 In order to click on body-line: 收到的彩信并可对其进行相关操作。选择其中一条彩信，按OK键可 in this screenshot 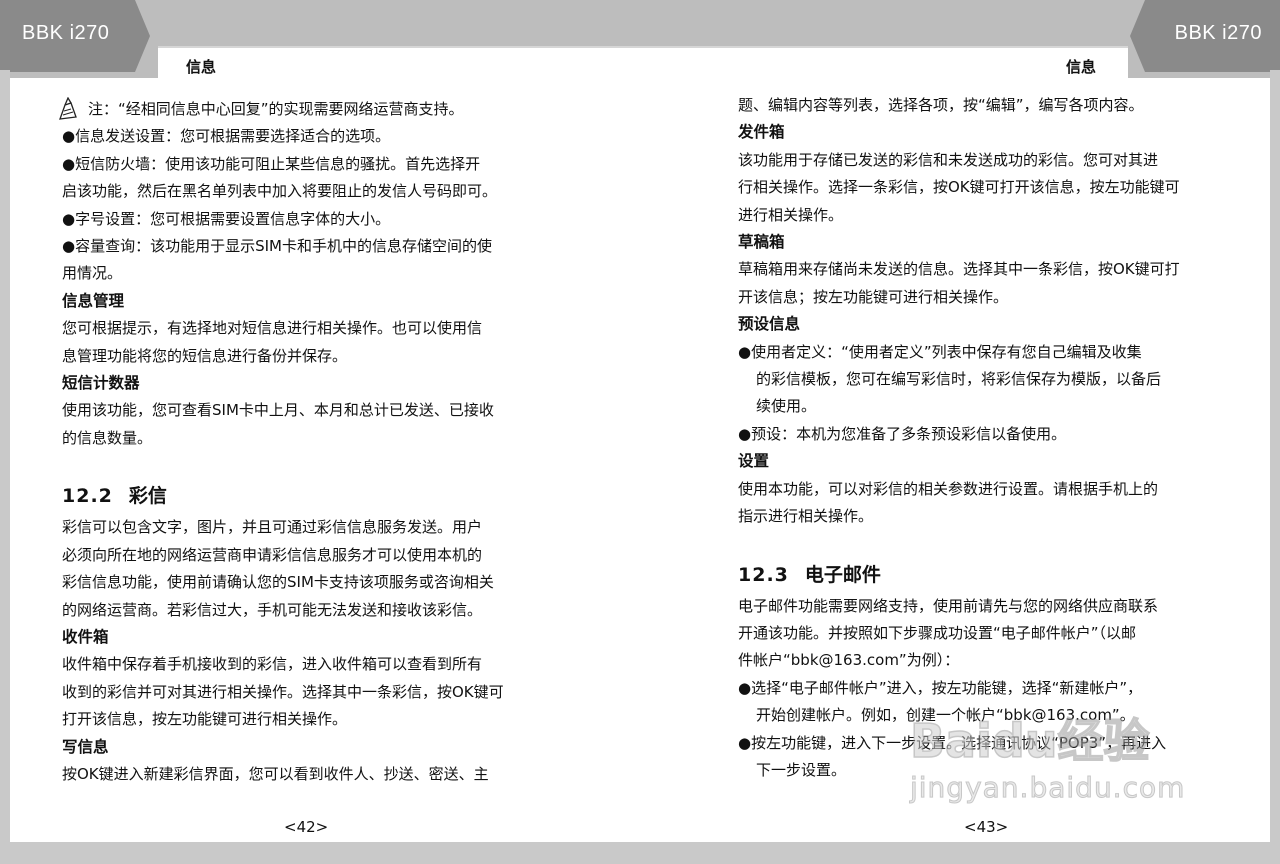, I will do `click(283, 691)`.